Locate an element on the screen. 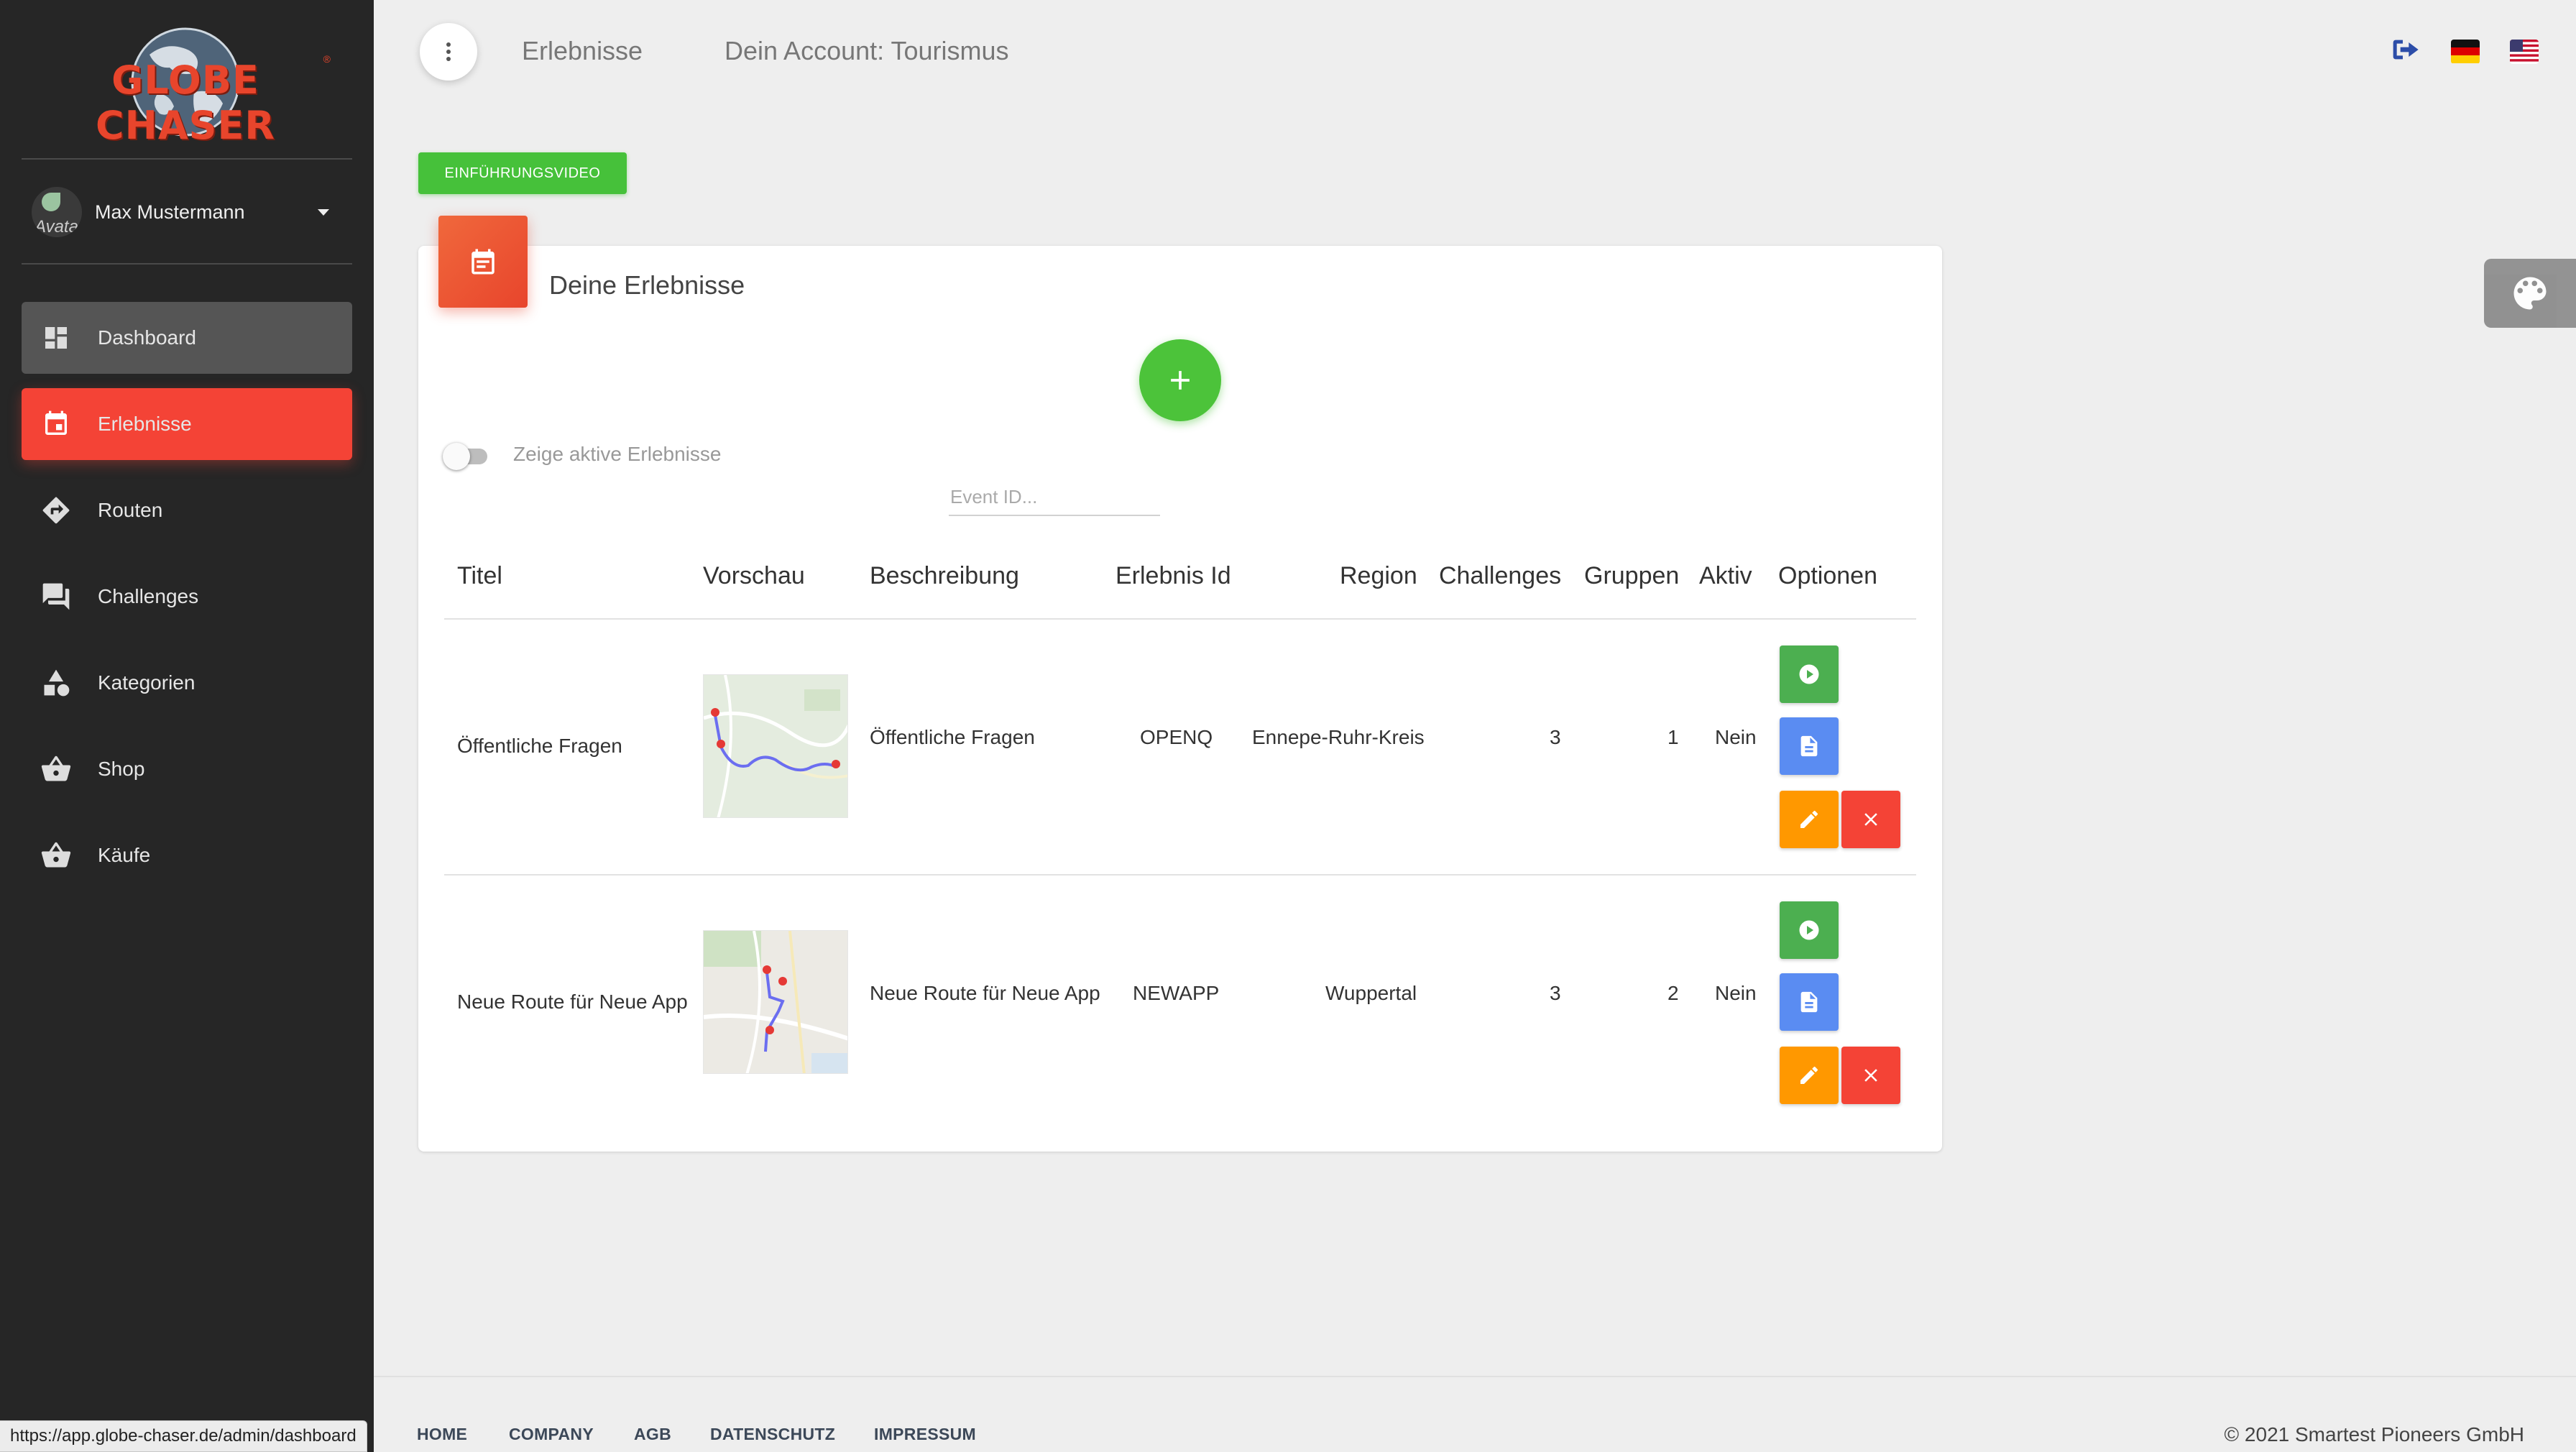 The width and height of the screenshot is (2576, 1452). sidebar-item-kategorien: Kategorien is located at coordinates (187, 683).